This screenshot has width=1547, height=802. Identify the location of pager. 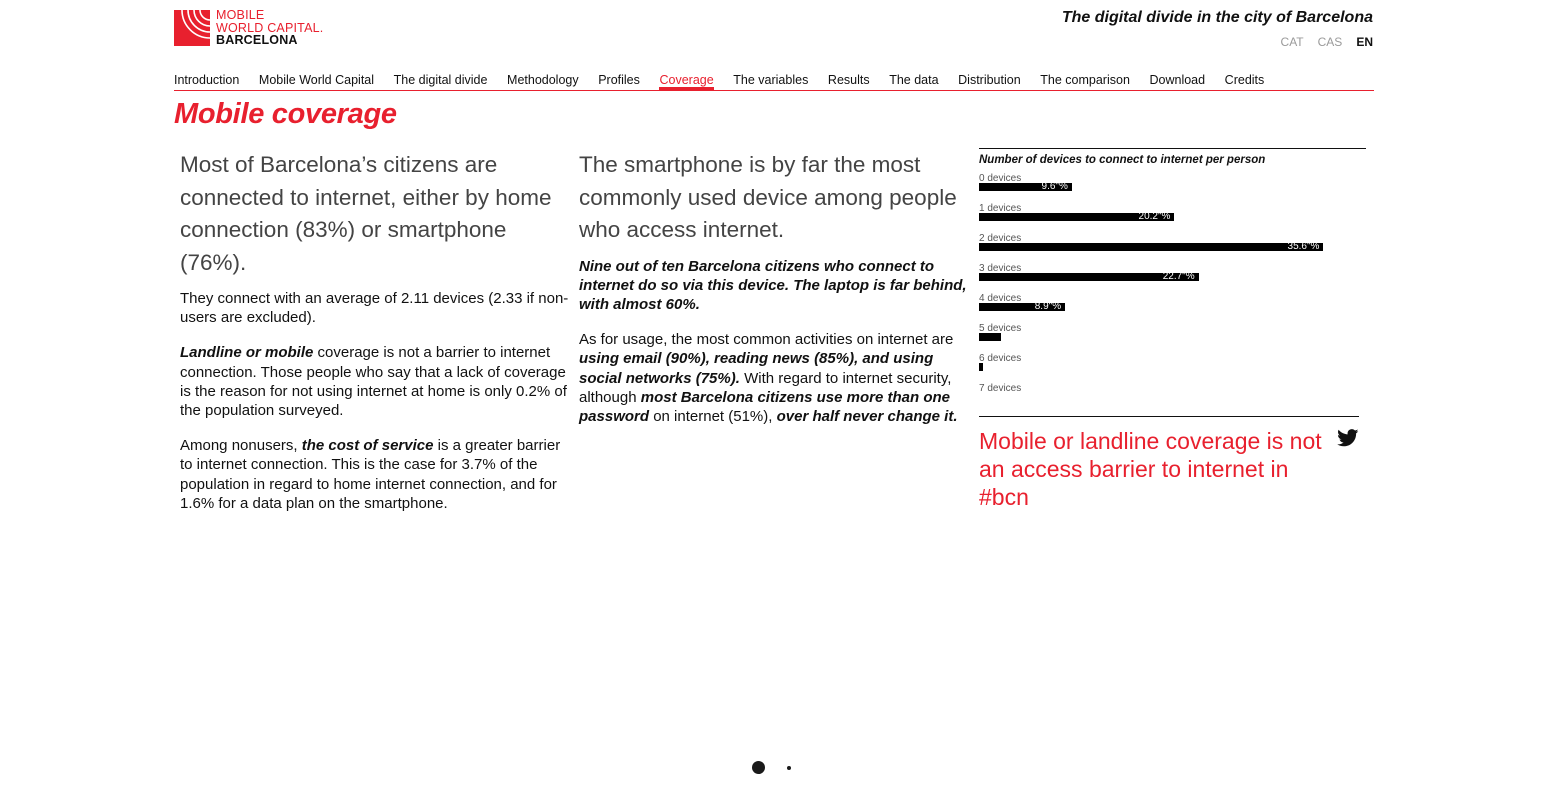
(771, 767).